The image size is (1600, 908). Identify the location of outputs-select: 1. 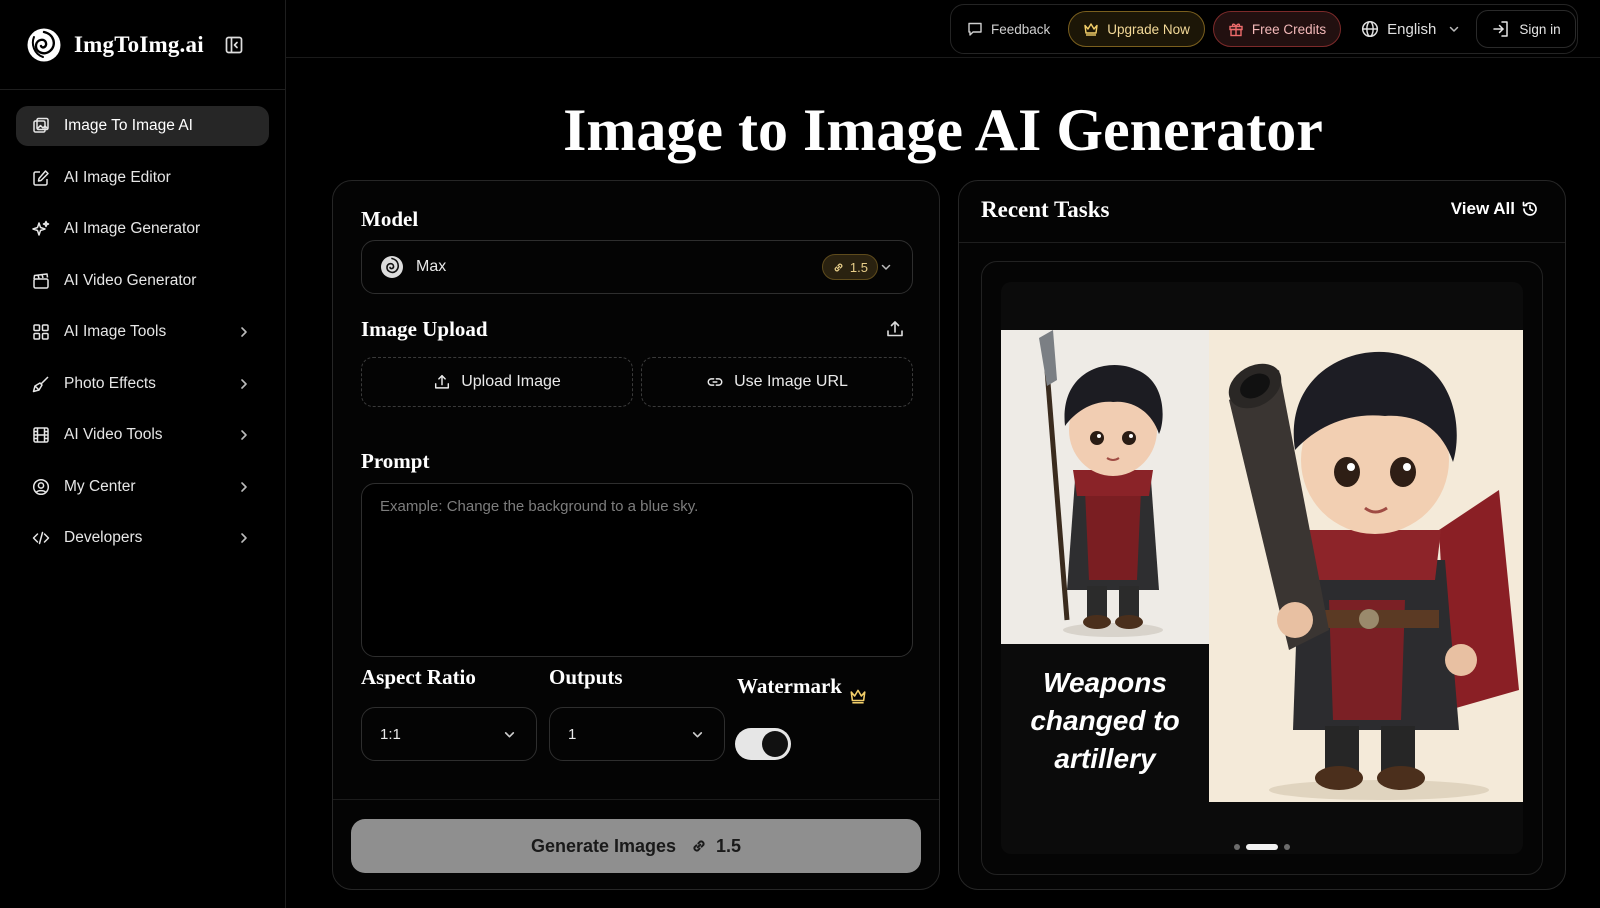
(637, 734).